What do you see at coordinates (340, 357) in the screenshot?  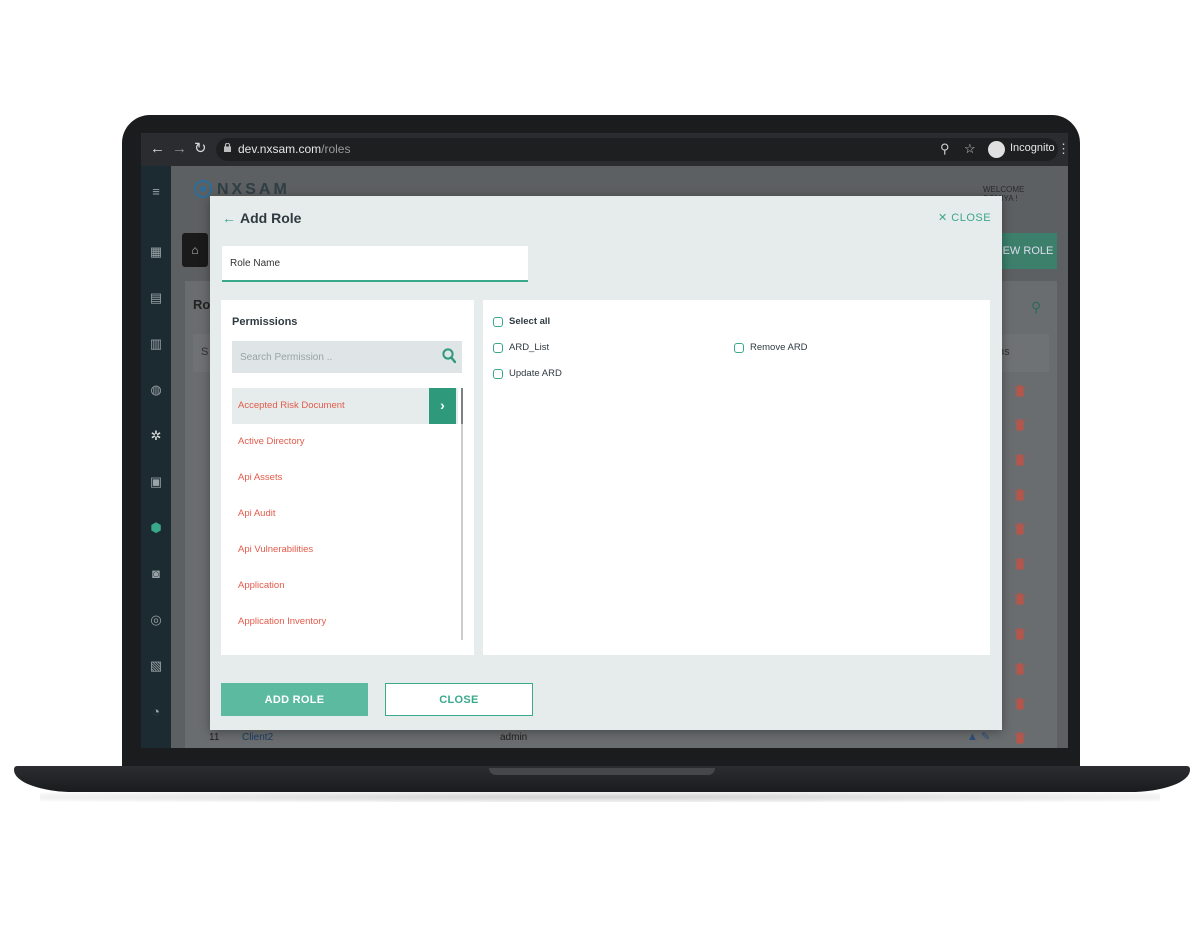 I see `permission-search-input` at bounding box center [340, 357].